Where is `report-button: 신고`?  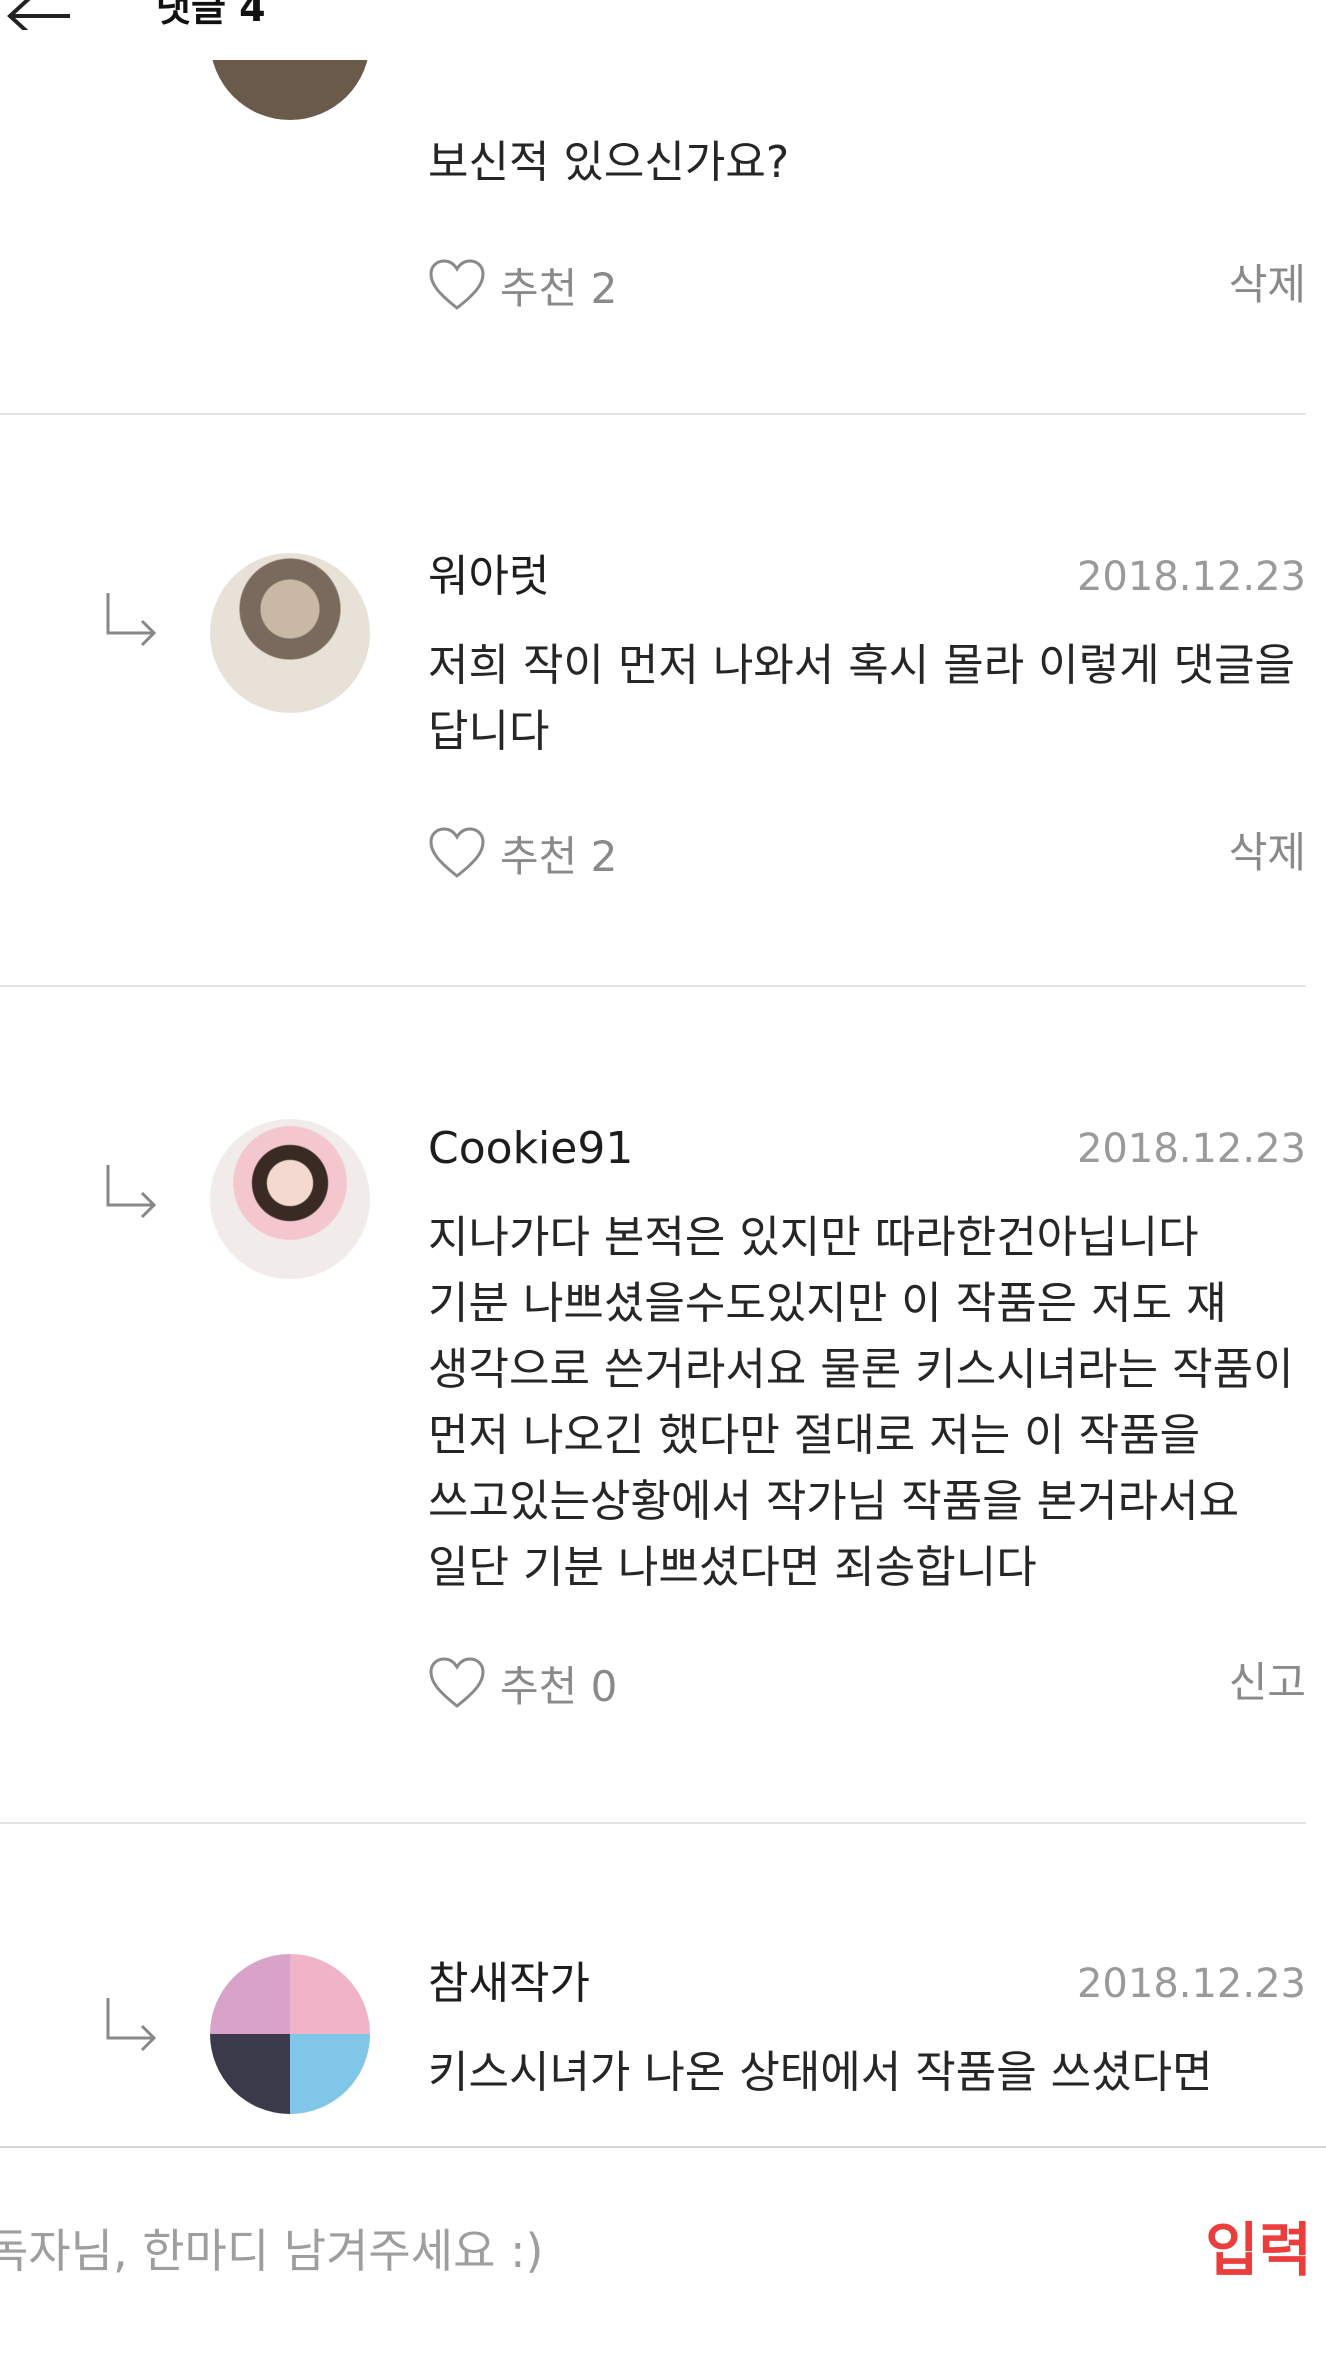
report-button: 신고 is located at coordinates (1267, 1683).